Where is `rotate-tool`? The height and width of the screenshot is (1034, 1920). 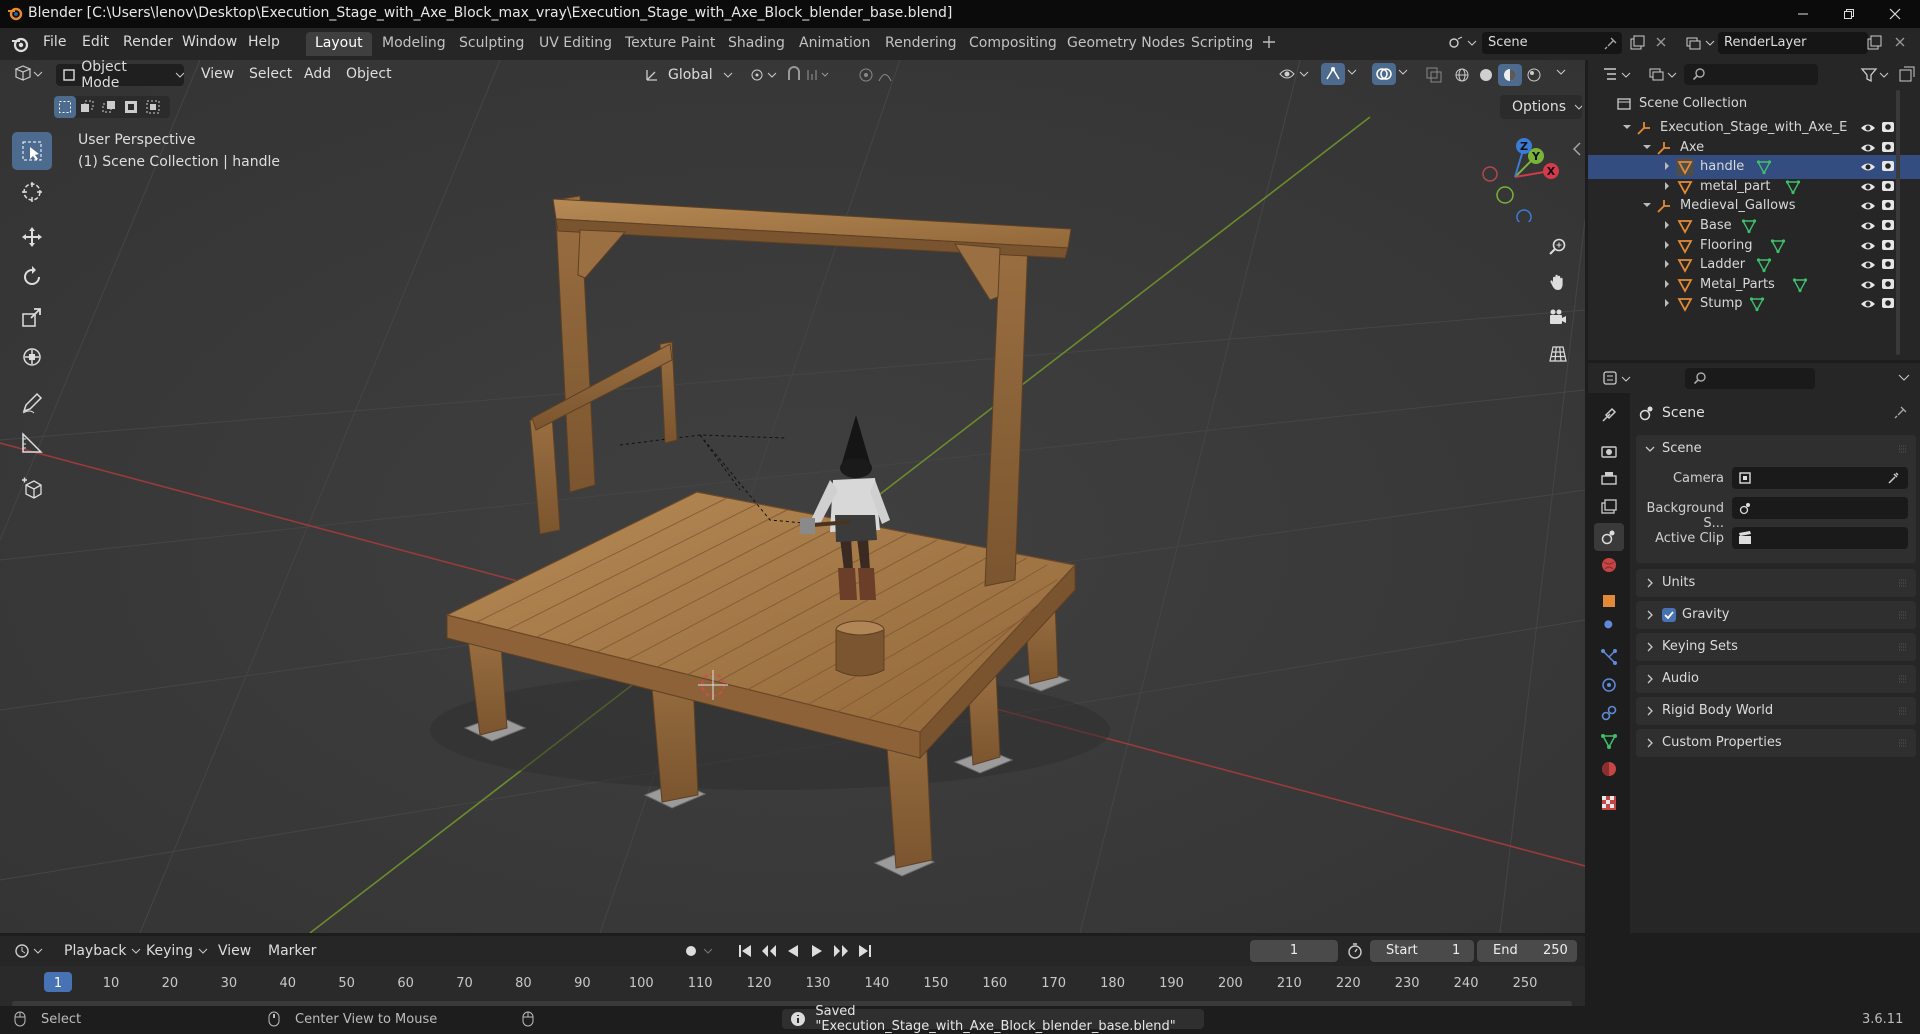
rotate-tool is located at coordinates (32, 277).